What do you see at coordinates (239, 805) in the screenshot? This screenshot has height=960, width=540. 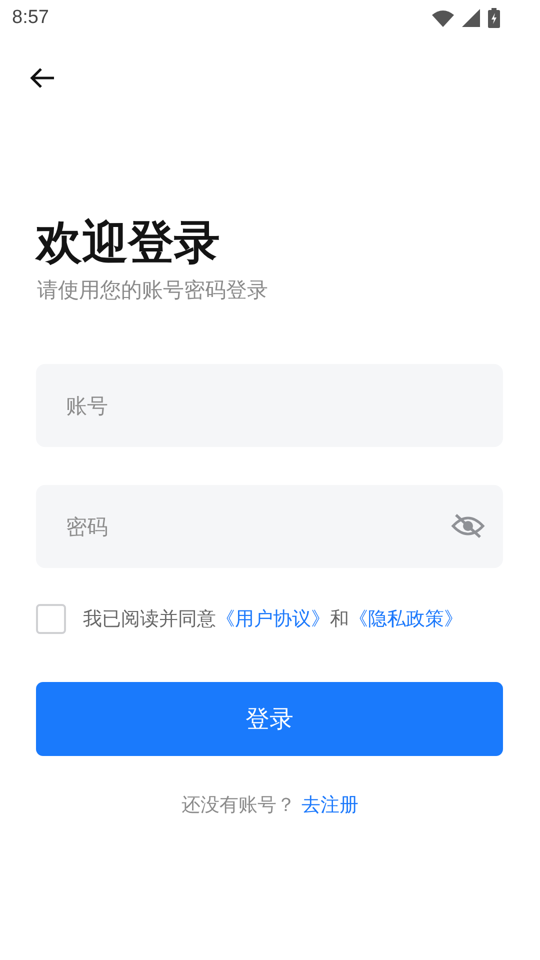 I see `register-prompt: 还没有账号？` at bounding box center [239, 805].